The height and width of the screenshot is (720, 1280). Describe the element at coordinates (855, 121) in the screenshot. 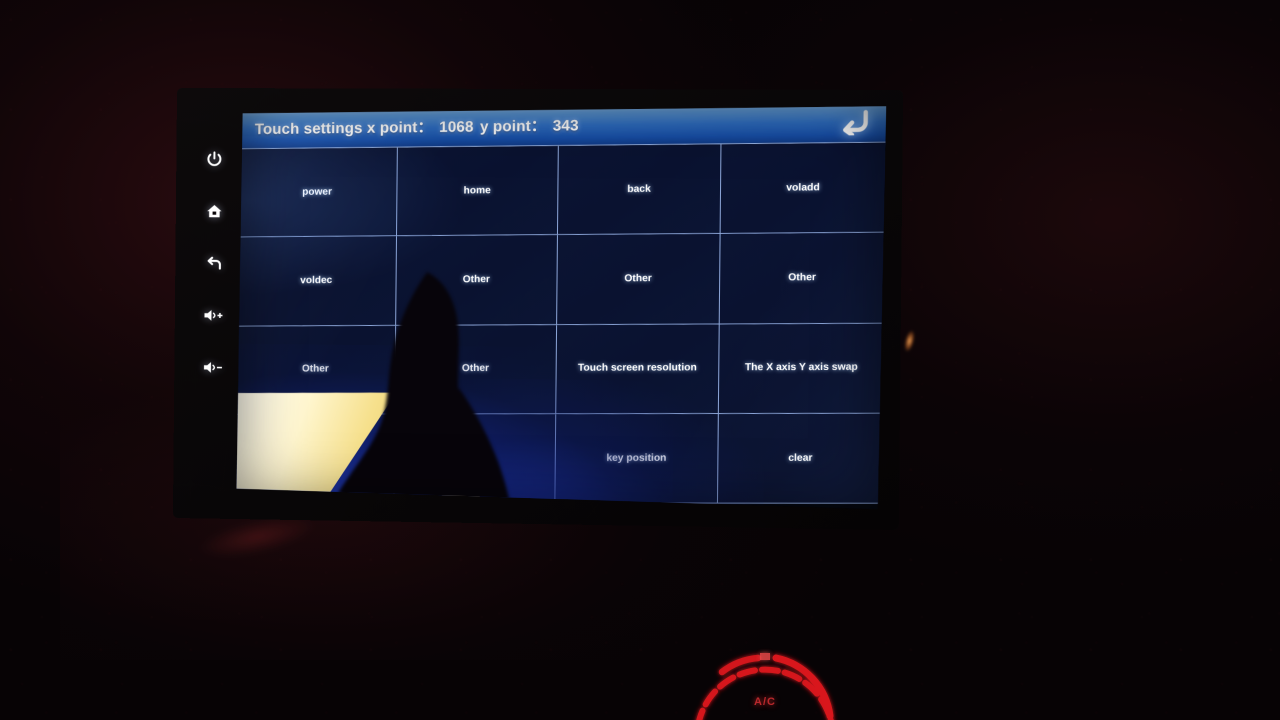

I see `return-arrow-icon` at that location.